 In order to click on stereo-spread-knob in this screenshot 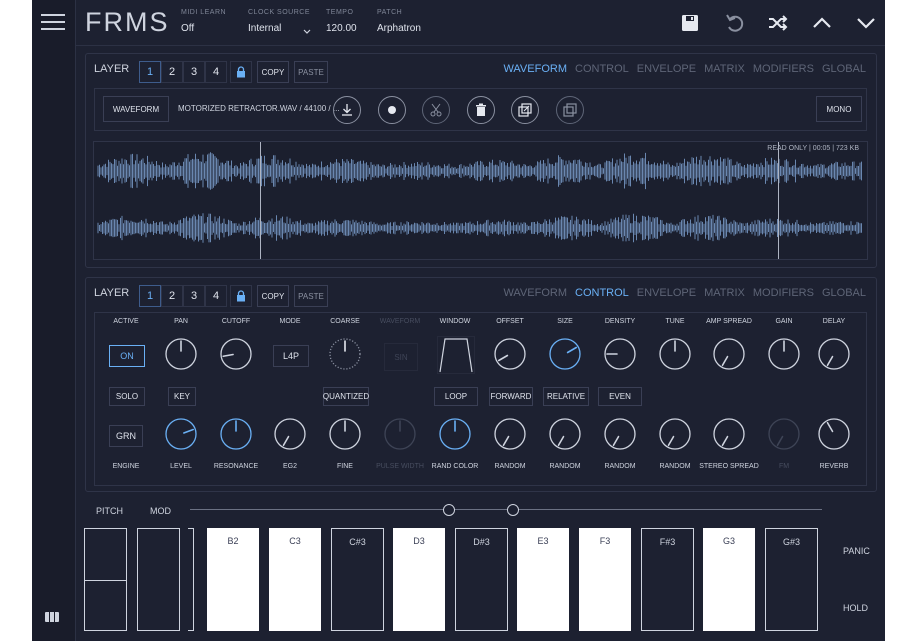, I will do `click(729, 434)`.